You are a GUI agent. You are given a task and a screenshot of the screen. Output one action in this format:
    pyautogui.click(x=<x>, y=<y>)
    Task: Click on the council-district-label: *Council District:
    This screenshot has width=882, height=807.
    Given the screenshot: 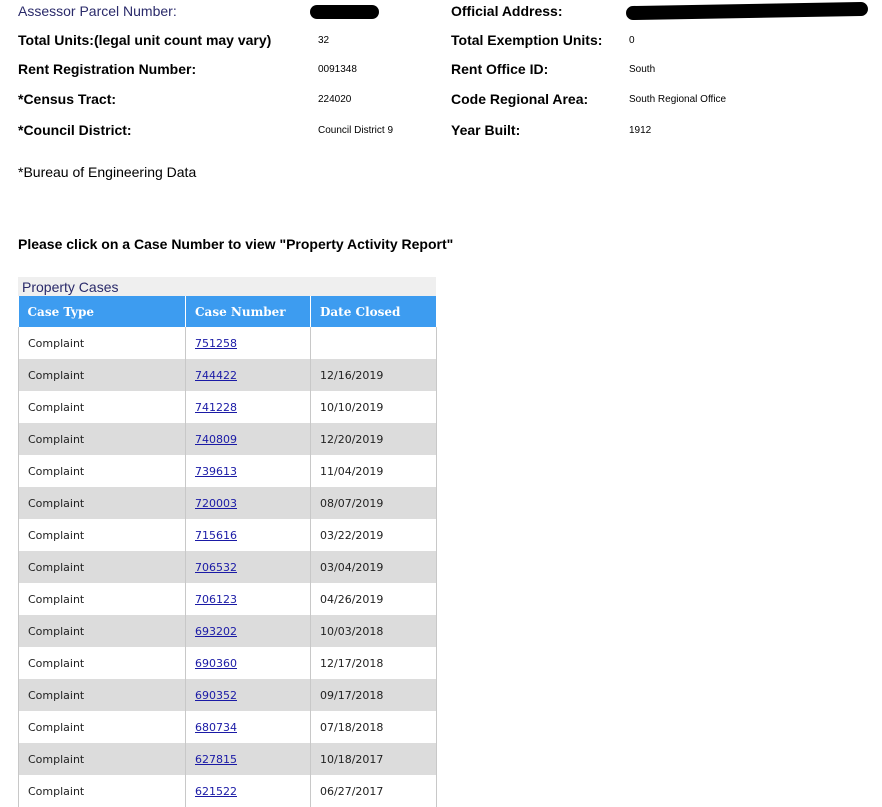 What is the action you would take?
    pyautogui.click(x=75, y=130)
    